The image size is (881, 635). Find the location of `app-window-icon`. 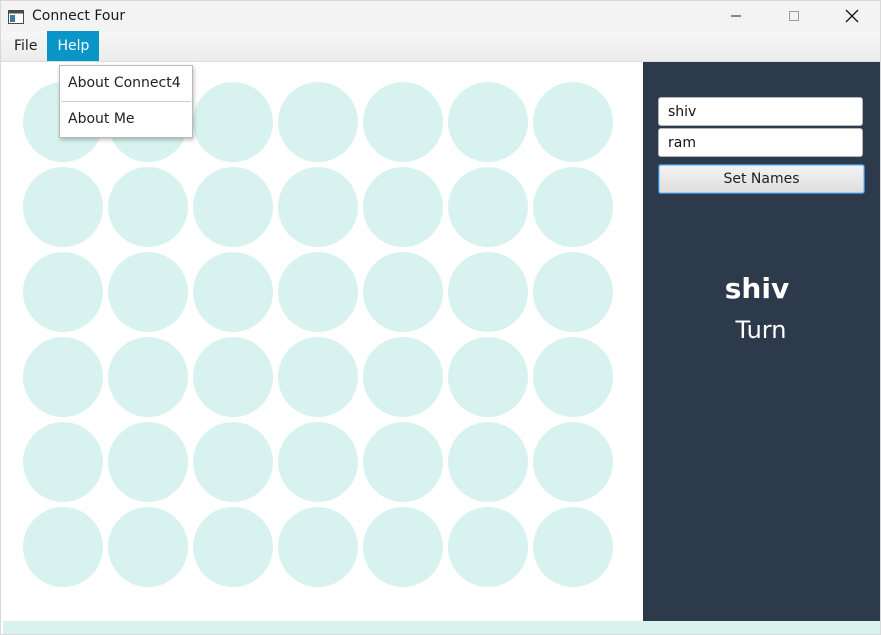

app-window-icon is located at coordinates (16, 16).